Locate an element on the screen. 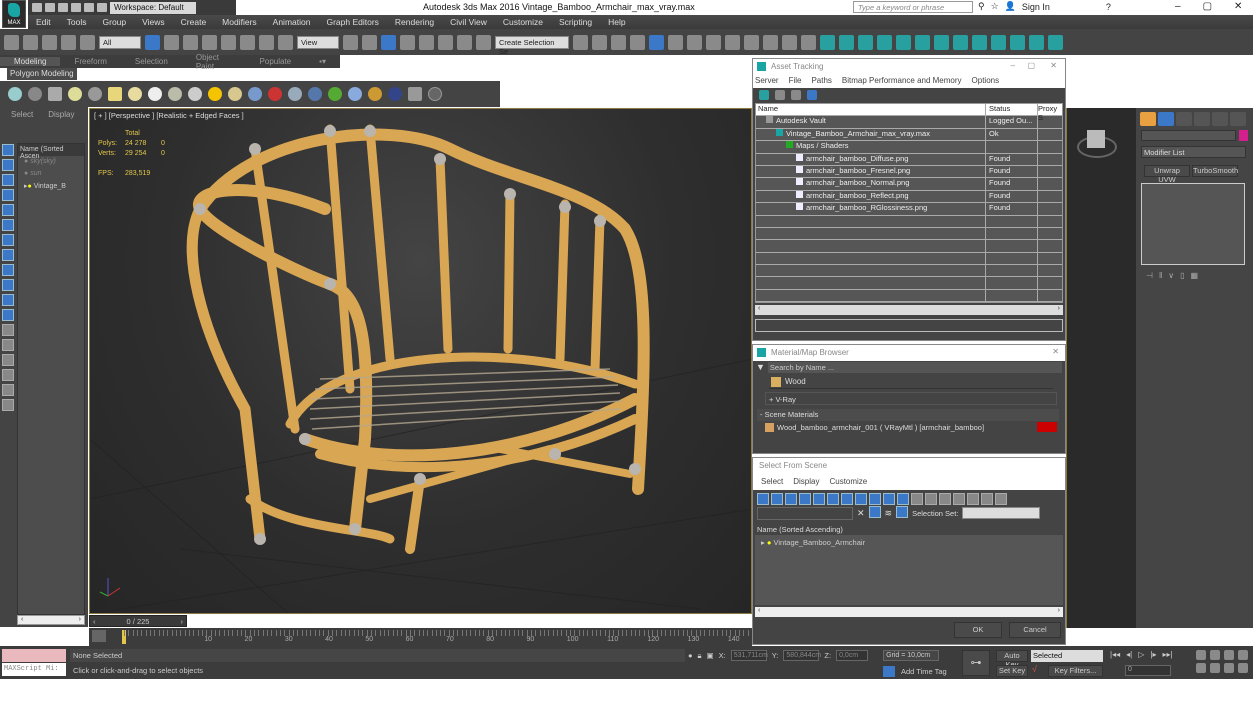  z-coordinate-field: 0,0cm is located at coordinates (852, 655).